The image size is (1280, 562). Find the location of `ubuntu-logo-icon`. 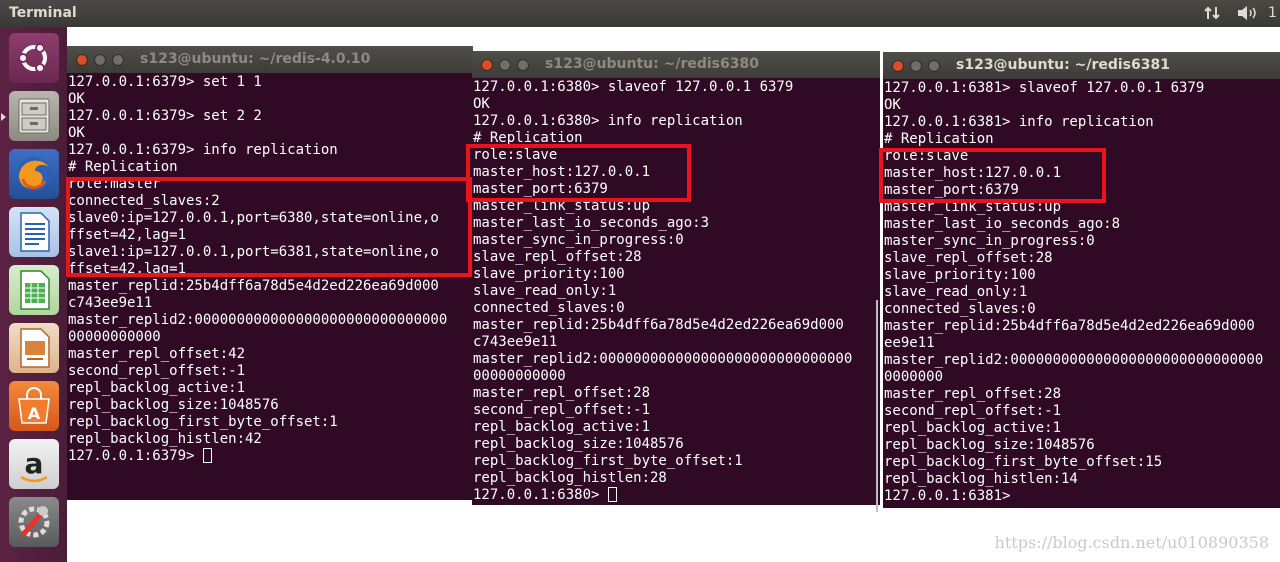

ubuntu-logo-icon is located at coordinates (32, 58).